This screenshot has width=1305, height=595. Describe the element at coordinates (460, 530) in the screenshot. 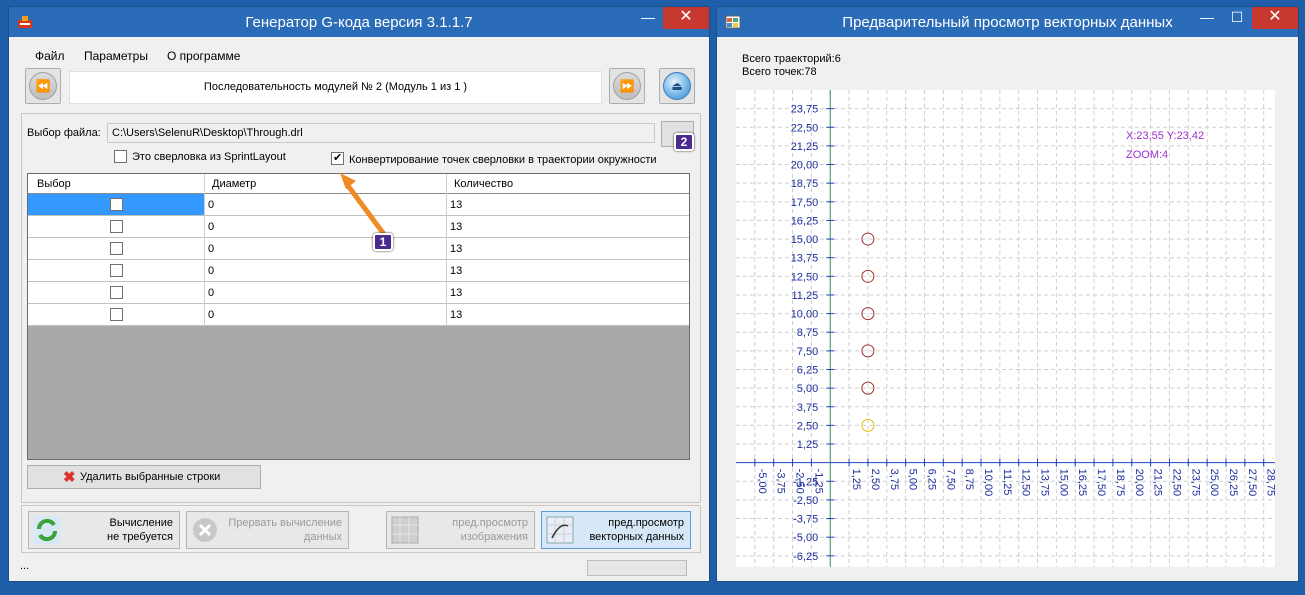

I see `preview-image-button: пред.просмотр изображения` at that location.